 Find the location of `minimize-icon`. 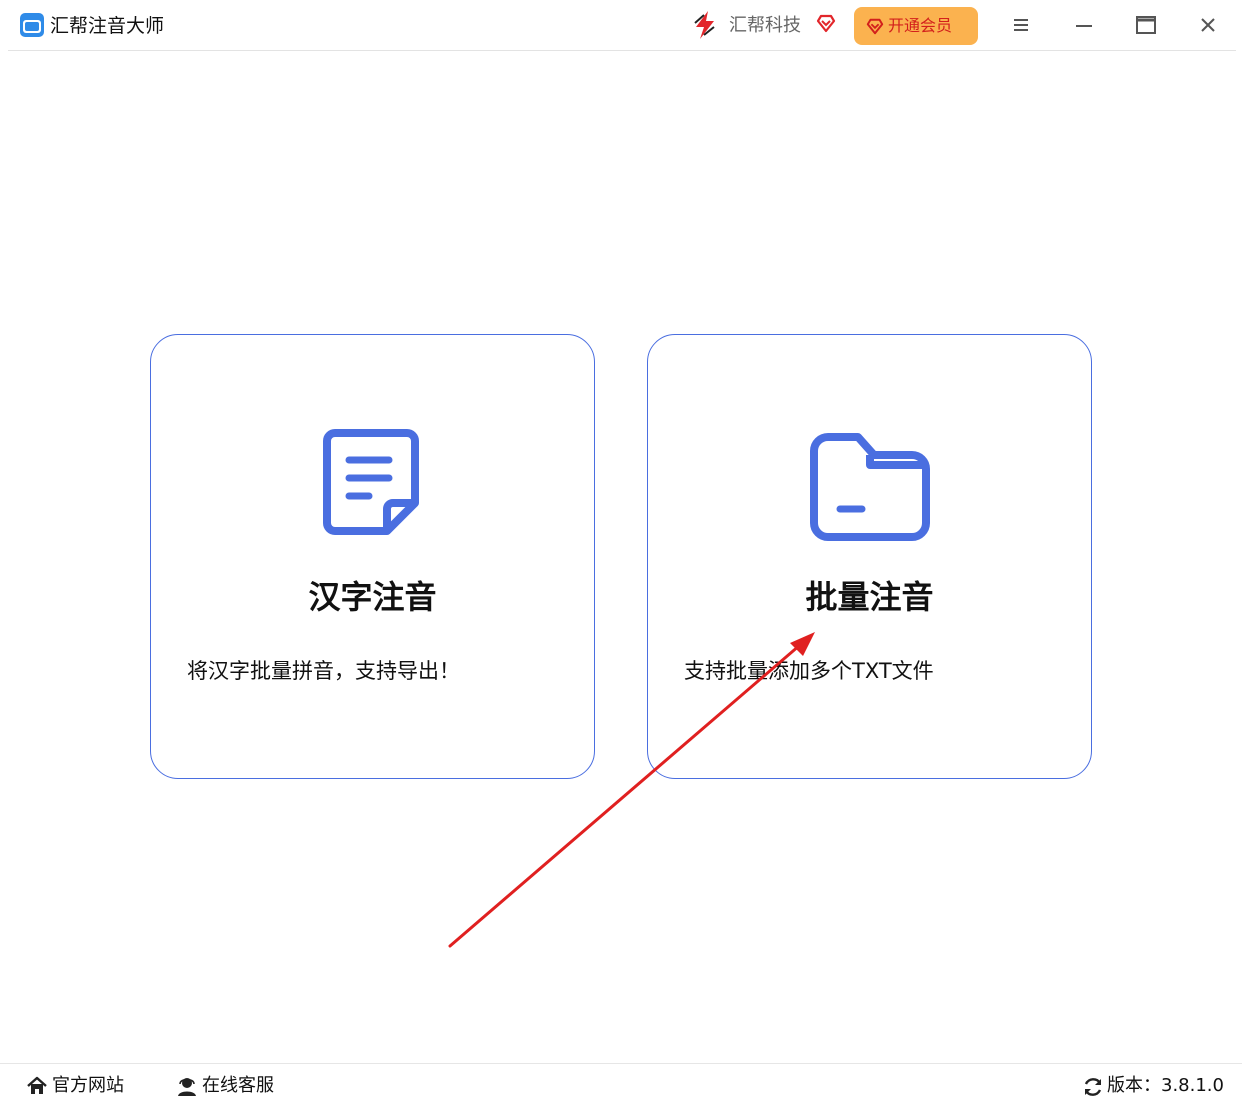

minimize-icon is located at coordinates (1084, 26).